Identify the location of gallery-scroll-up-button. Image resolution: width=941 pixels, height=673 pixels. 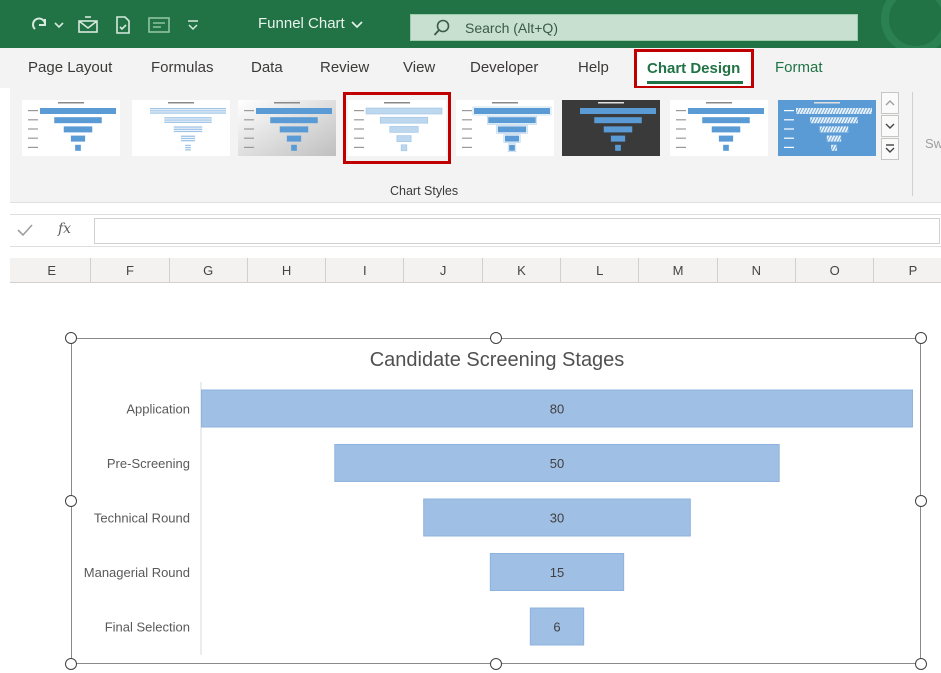
(890, 103).